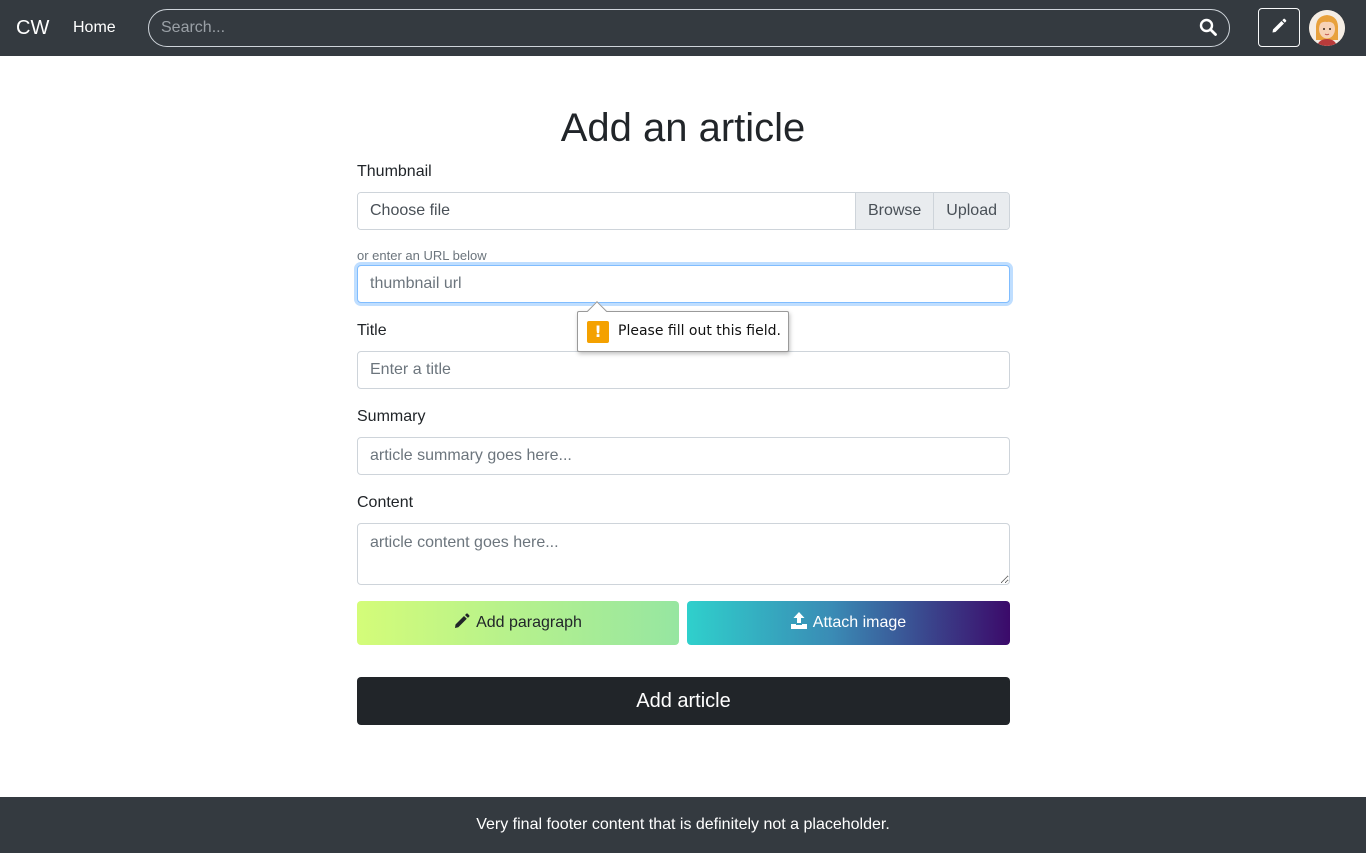  Describe the element at coordinates (1209, 28) in the screenshot. I see `search-icon` at that location.